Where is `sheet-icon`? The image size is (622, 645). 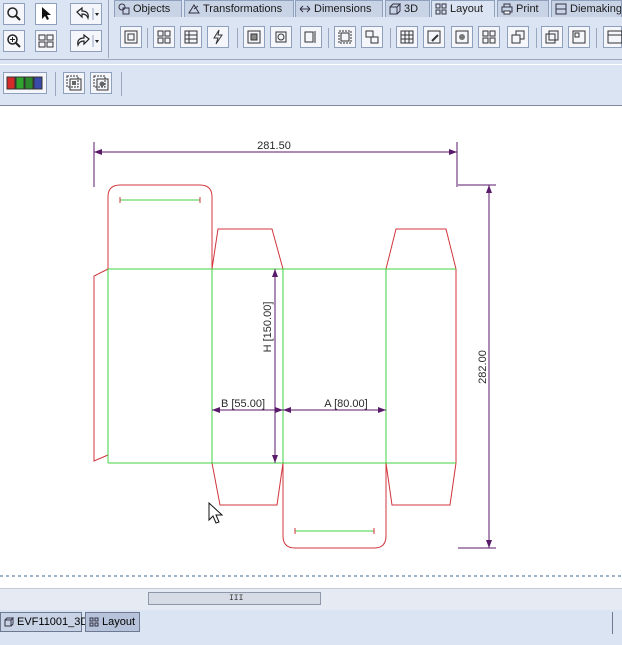 sheet-icon is located at coordinates (407, 37).